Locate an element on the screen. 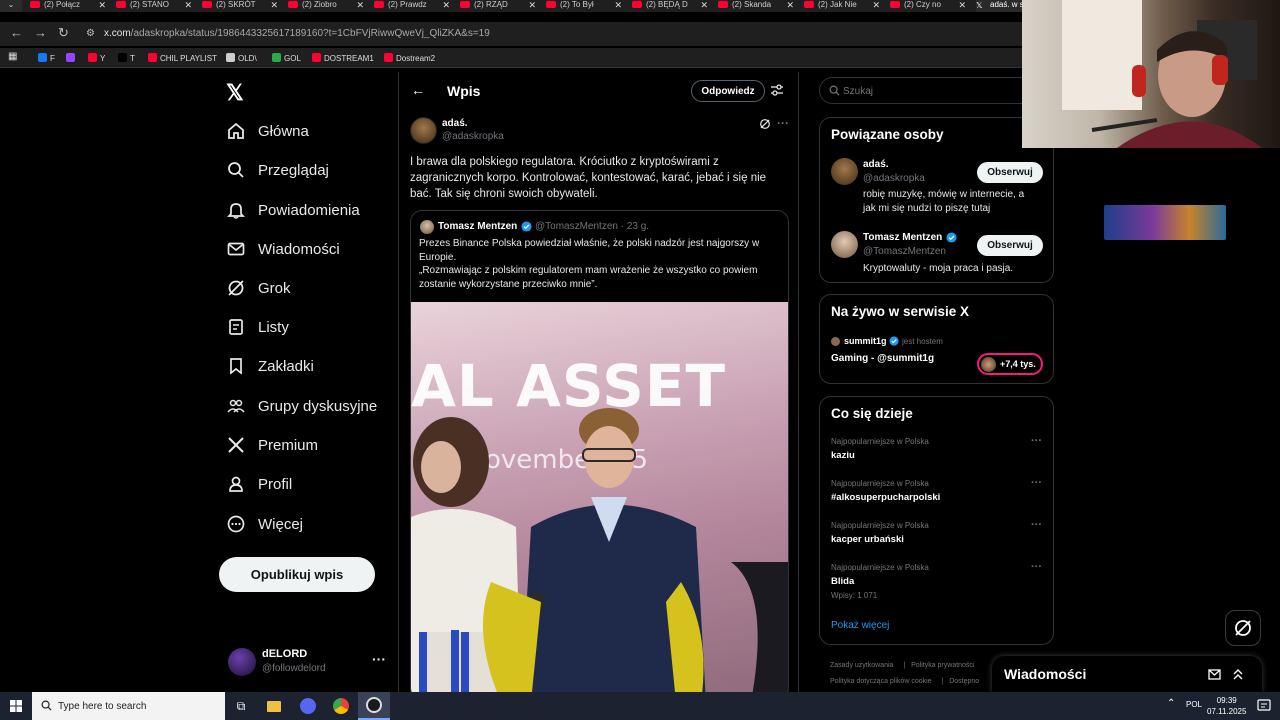 This screenshot has width=1280, height=720. show-more-link: Pokaż więcej is located at coordinates (860, 625).